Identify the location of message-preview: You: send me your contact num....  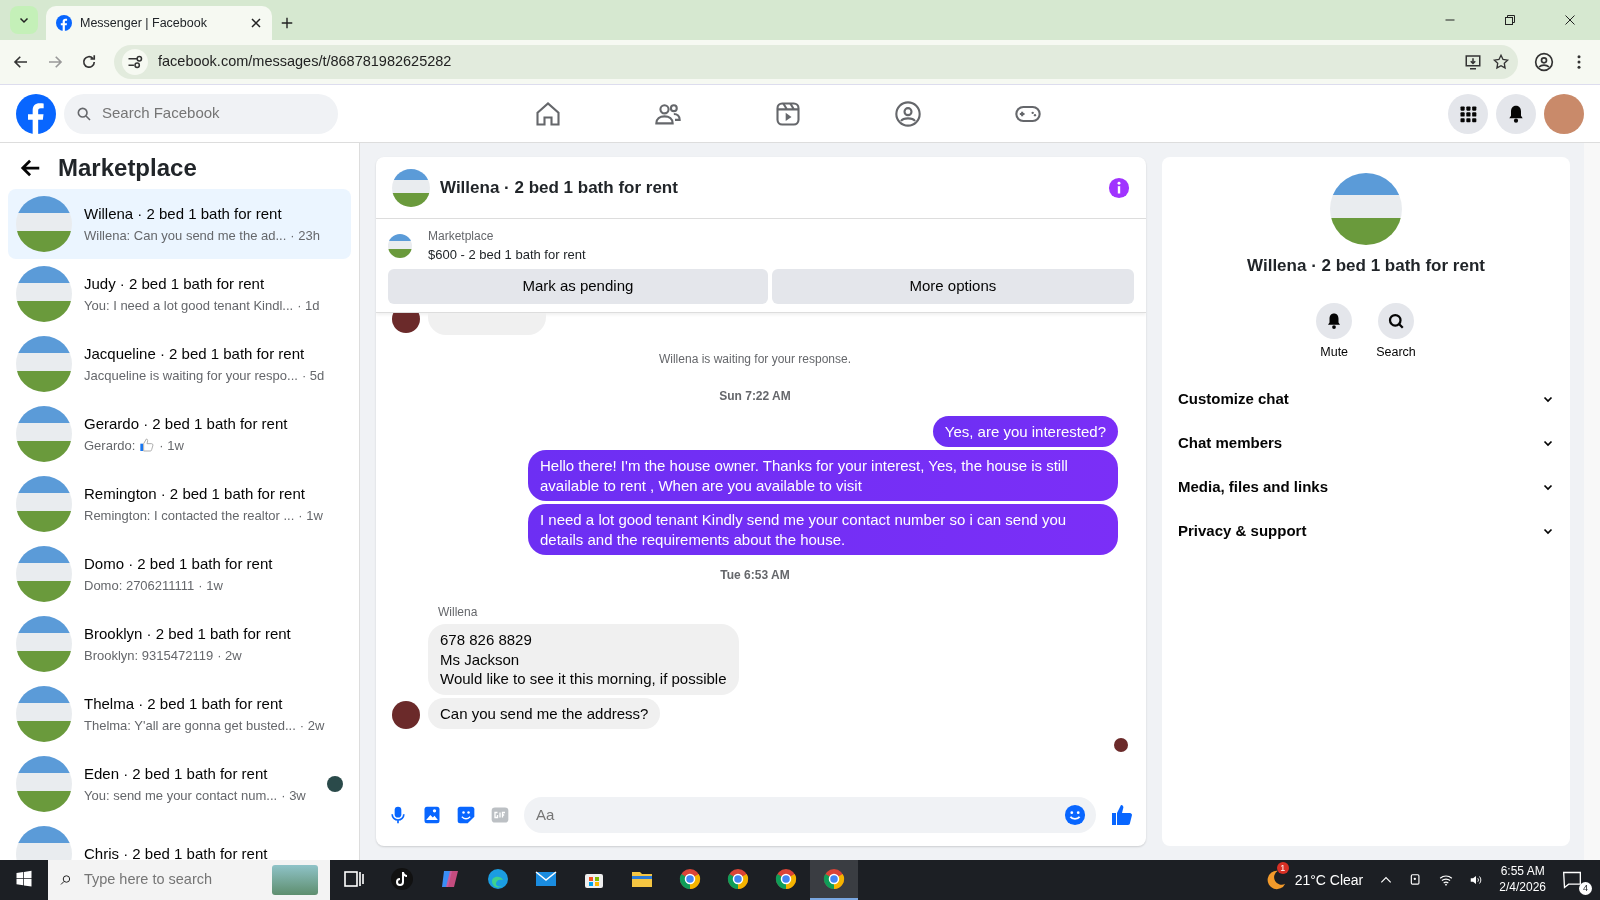
(181, 795).